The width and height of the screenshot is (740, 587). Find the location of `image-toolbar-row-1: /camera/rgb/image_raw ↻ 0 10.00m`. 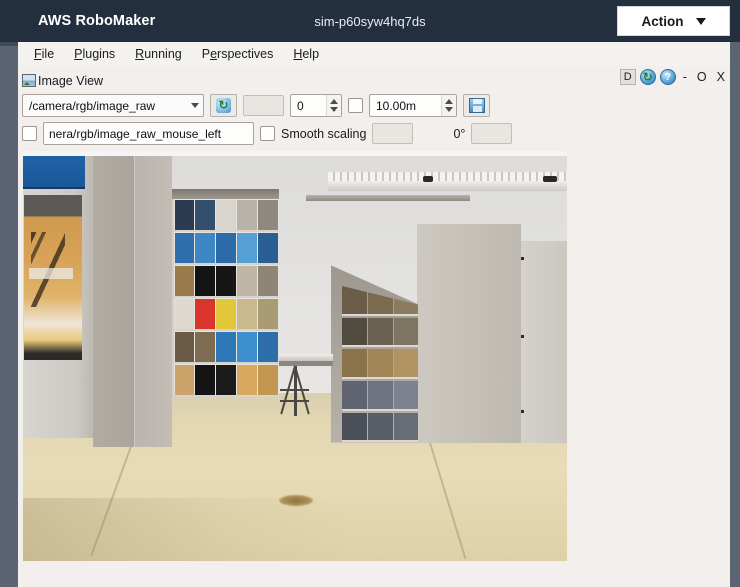

image-toolbar-row-1: /camera/rgb/image_raw ↻ 0 10.00m is located at coordinates (256, 105).